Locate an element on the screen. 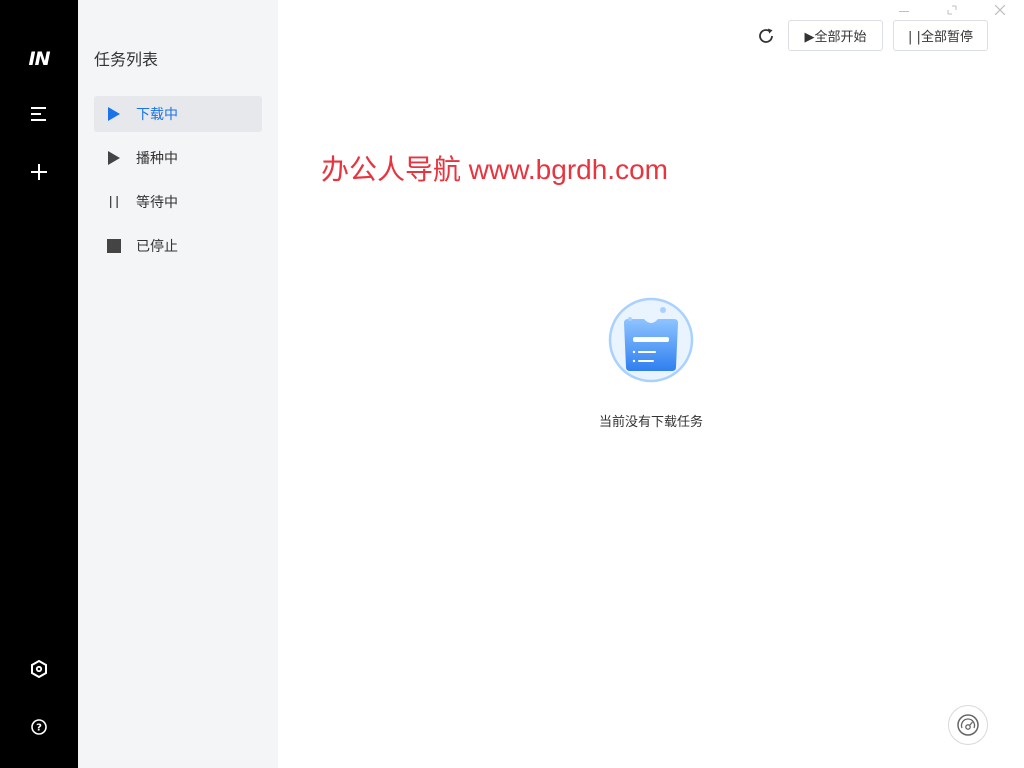  minimize-icon is located at coordinates (904, 11).